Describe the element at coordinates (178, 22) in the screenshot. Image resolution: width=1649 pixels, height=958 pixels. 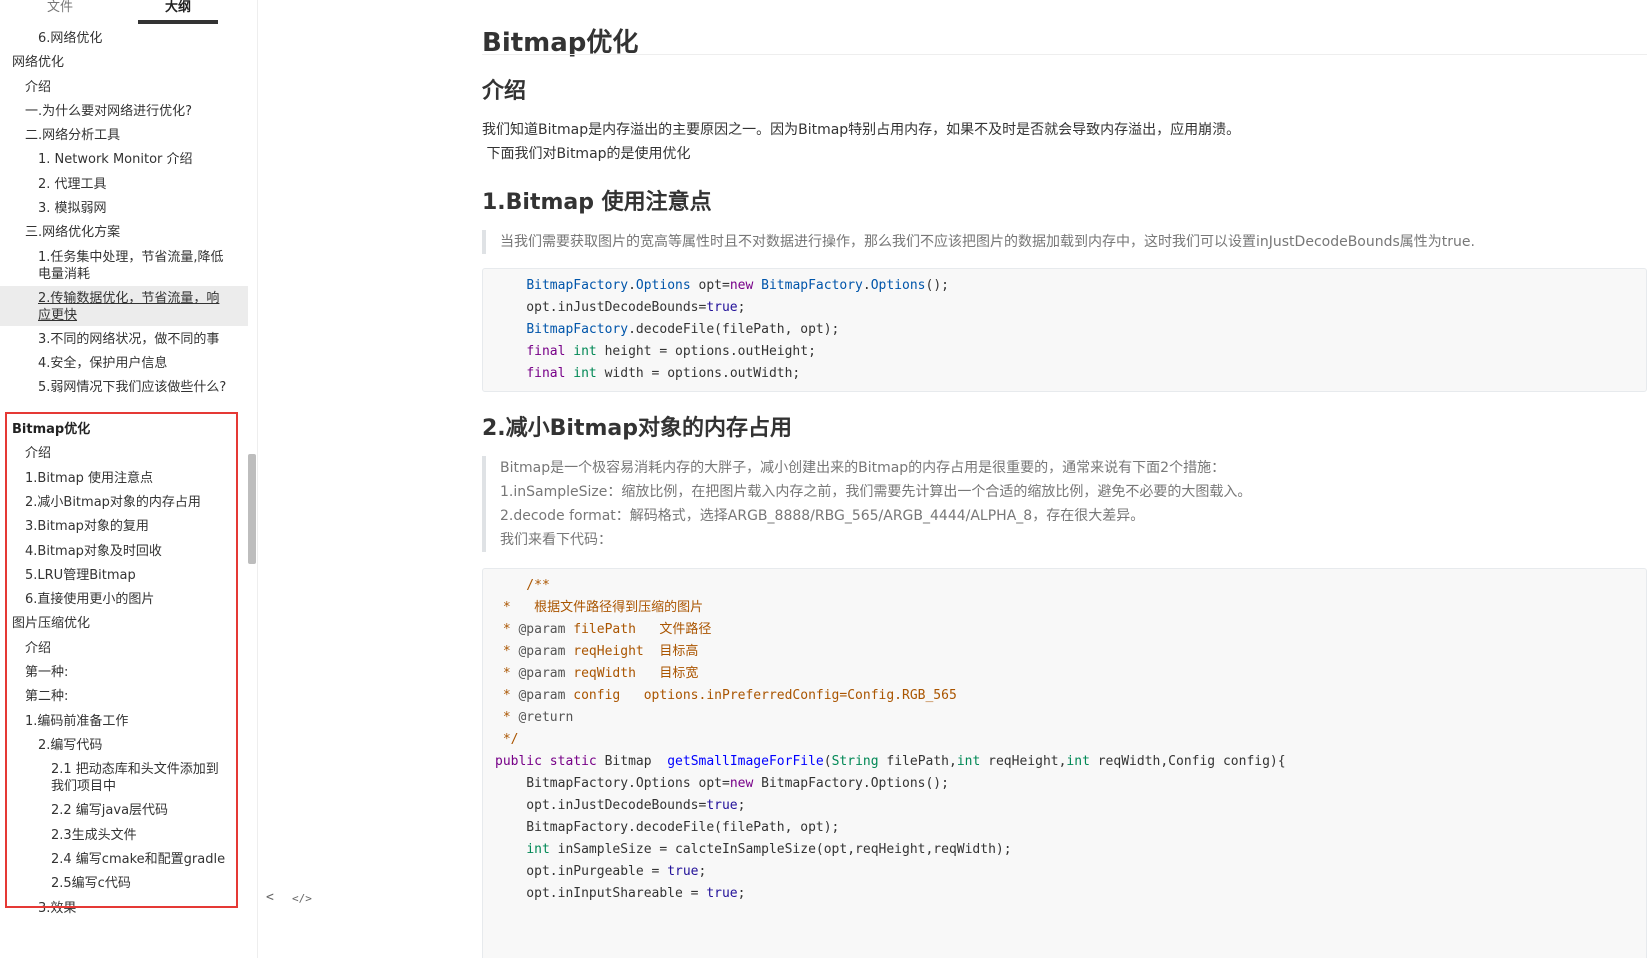
I see `tab-active-indicator` at that location.